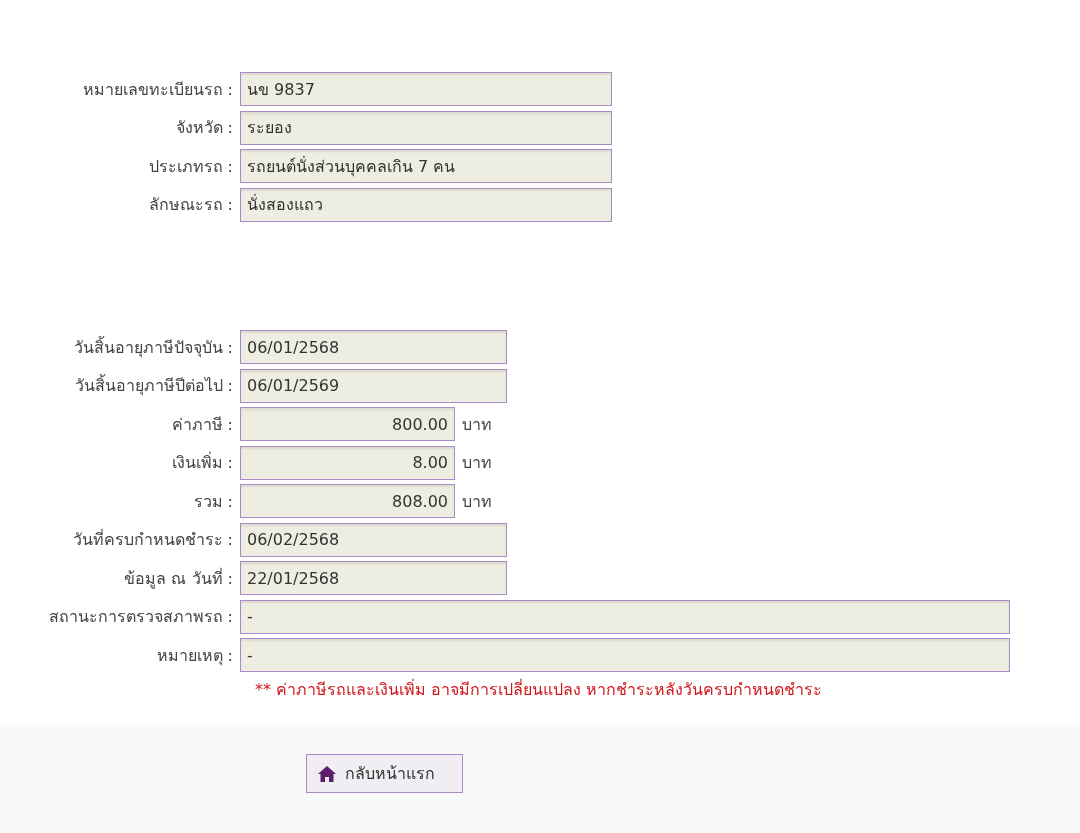 The width and height of the screenshot is (1080, 833). I want to click on field-label: ประเภทรถ :, so click(190, 166).